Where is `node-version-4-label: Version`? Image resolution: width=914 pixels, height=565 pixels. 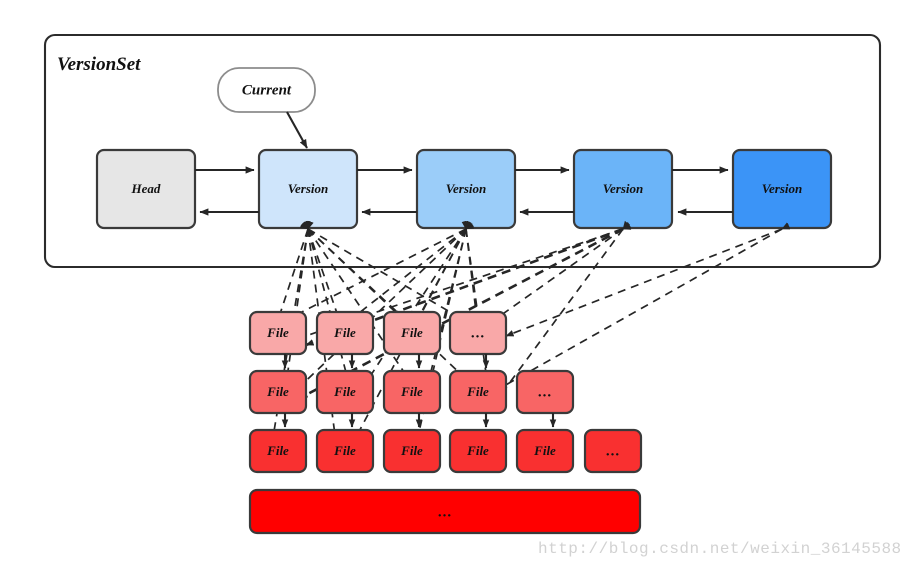 node-version-4-label: Version is located at coordinates (782, 188).